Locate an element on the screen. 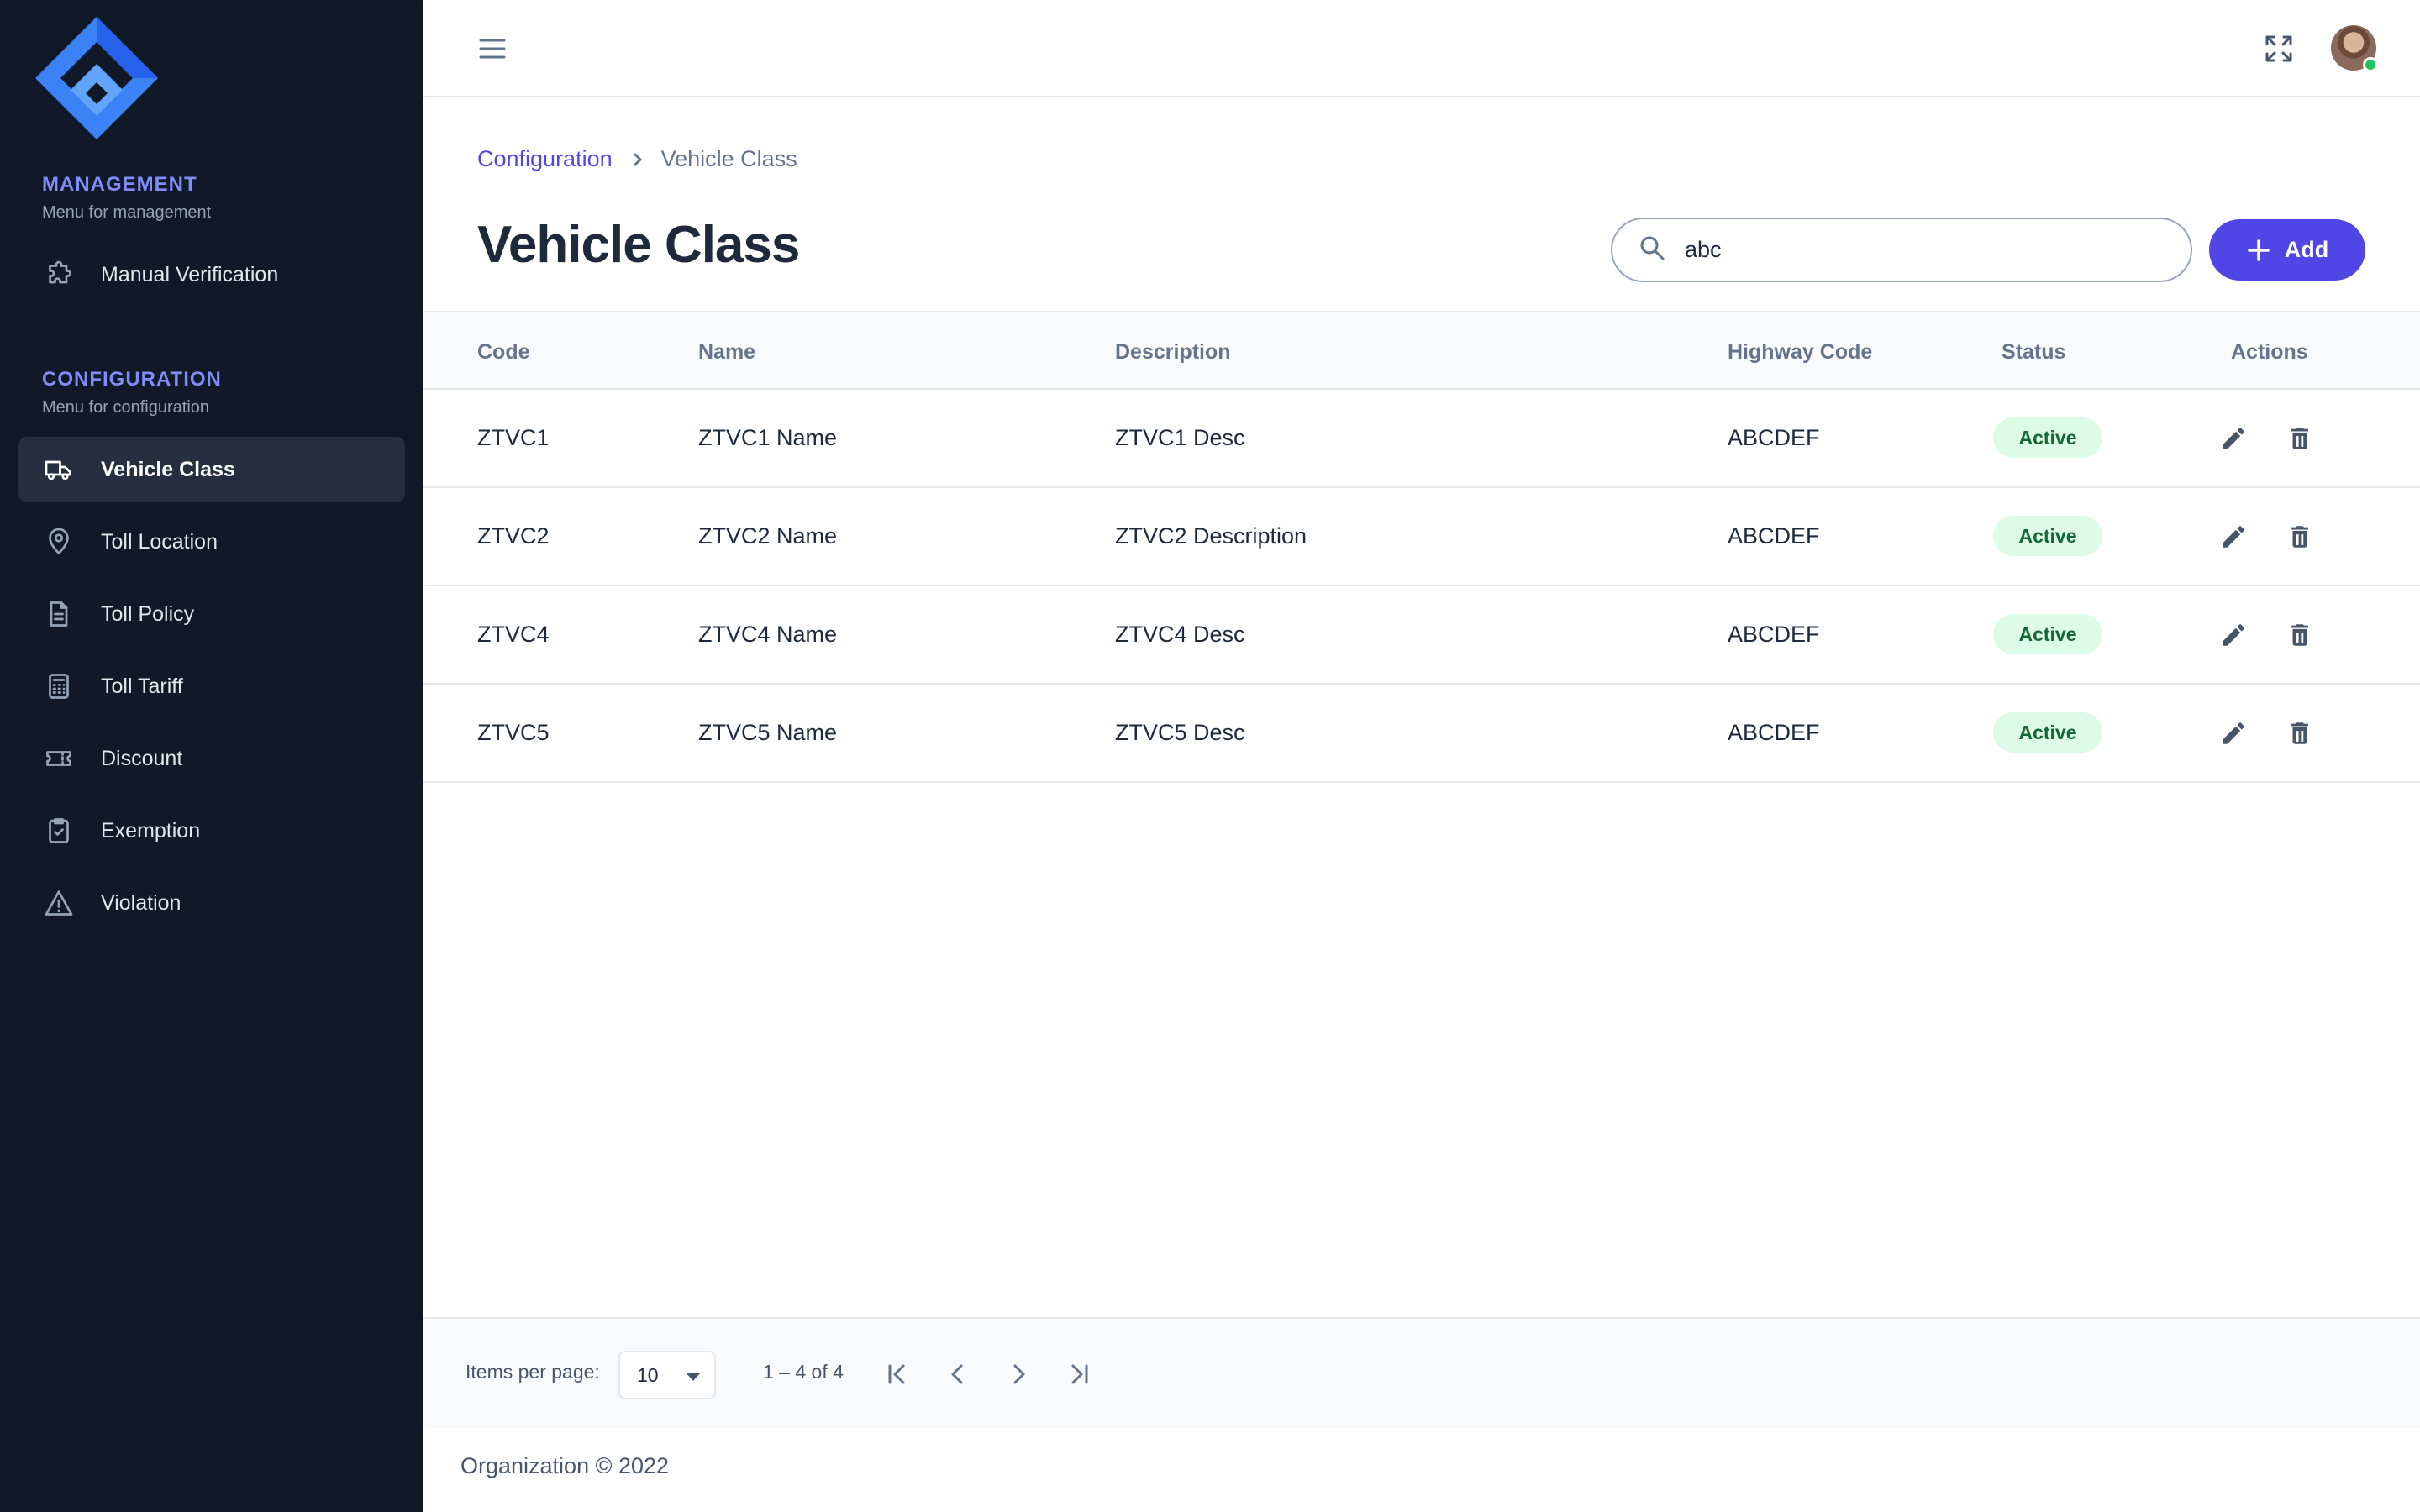  column-header-highway-code: Highway Code is located at coordinates (1800, 351).